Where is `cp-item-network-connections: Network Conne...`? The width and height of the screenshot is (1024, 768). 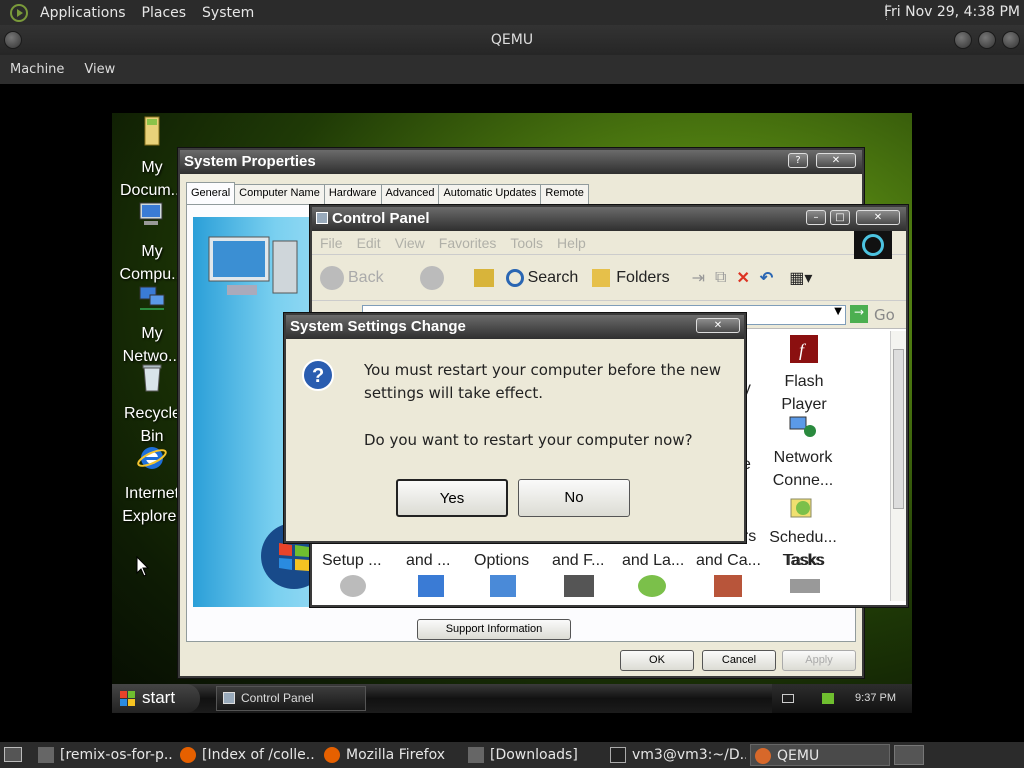
cp-item-network-connections: Network Conne... is located at coordinates (803, 453).